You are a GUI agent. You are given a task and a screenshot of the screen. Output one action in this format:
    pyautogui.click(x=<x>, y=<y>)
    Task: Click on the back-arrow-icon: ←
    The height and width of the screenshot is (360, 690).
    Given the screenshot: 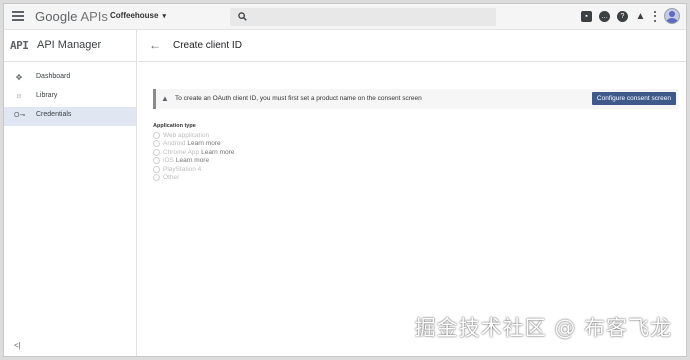 What is the action you would take?
    pyautogui.click(x=155, y=45)
    